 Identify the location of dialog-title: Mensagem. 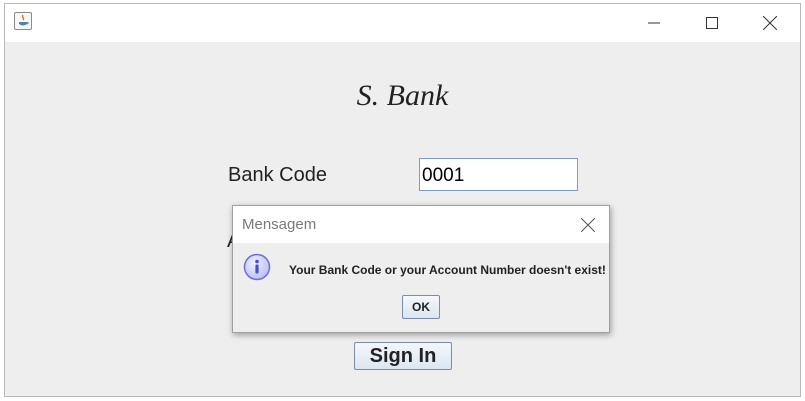
(279, 224).